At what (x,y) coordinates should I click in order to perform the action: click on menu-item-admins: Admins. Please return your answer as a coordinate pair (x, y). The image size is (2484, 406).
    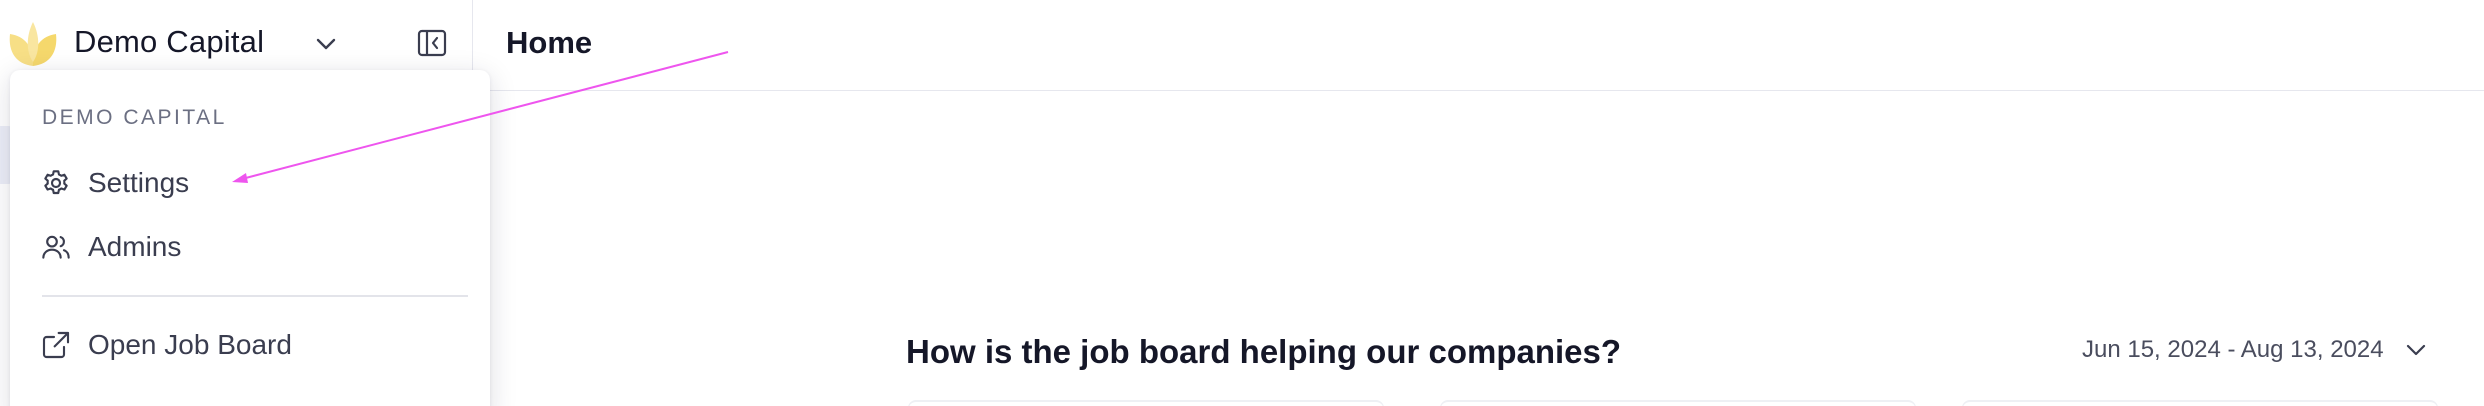
    Looking at the image, I should click on (252, 247).